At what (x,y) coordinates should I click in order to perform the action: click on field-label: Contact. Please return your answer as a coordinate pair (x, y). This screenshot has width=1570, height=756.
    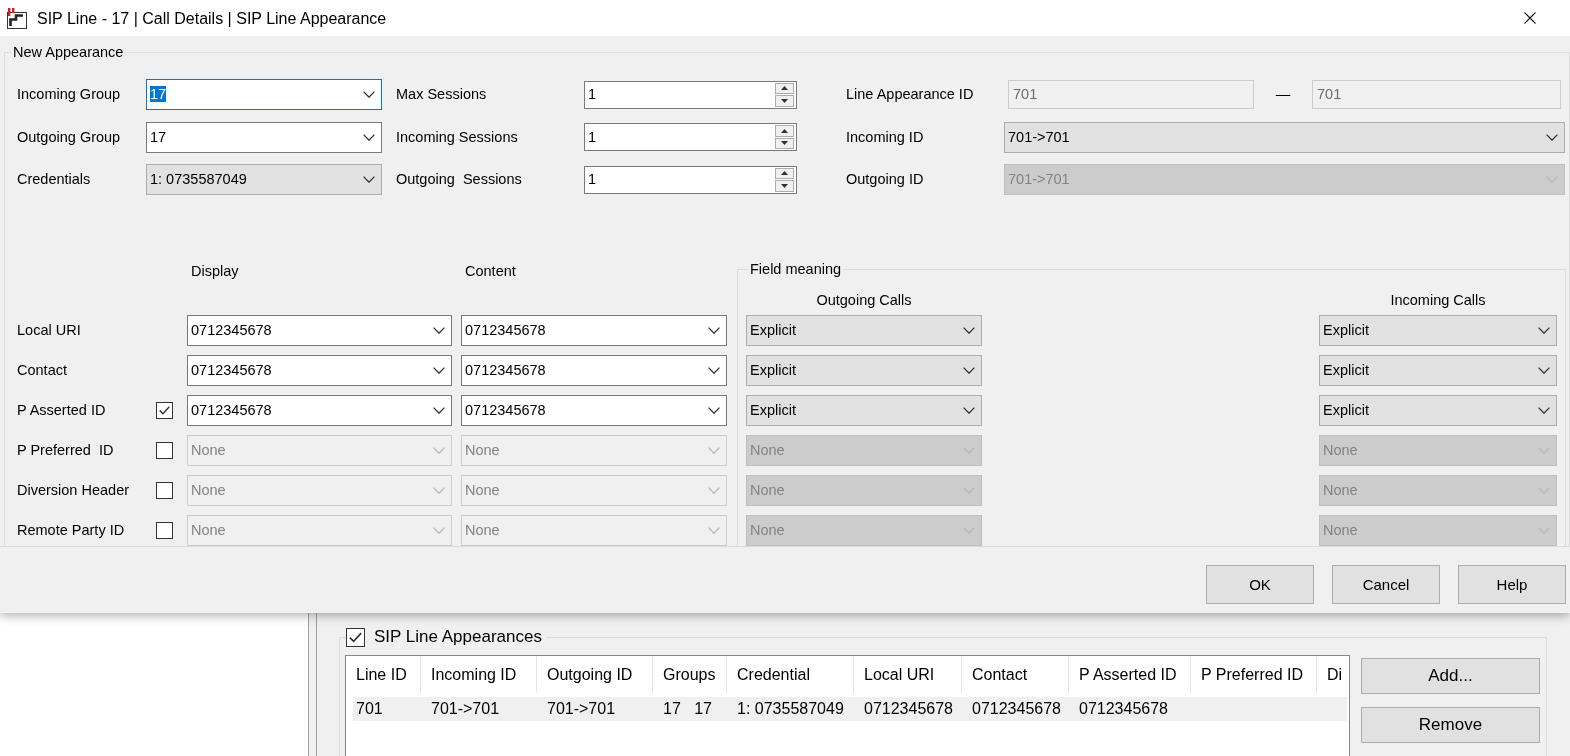
    Looking at the image, I should click on (42, 370).